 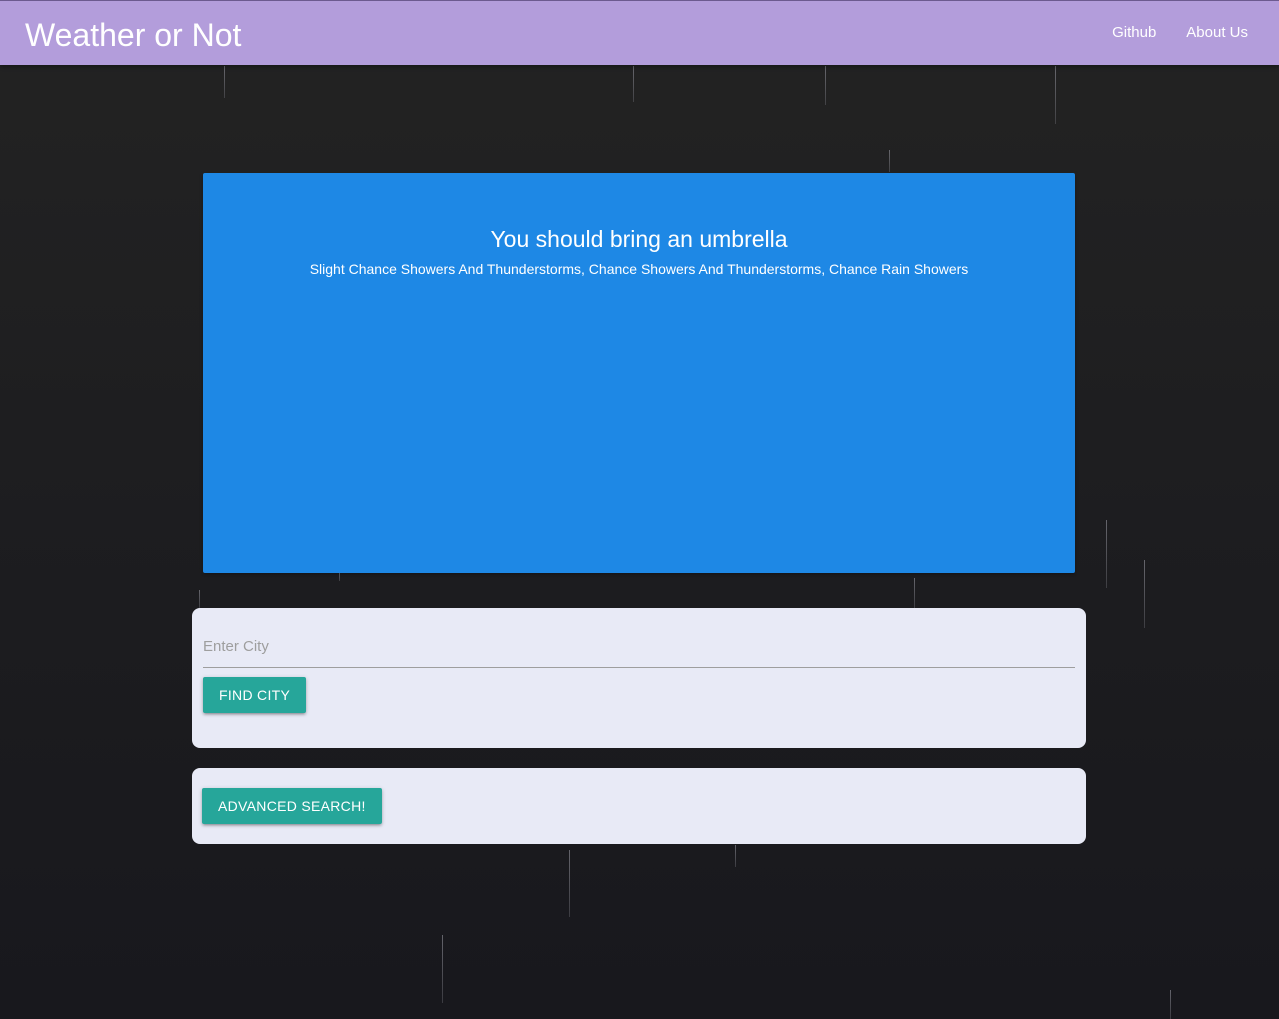 What do you see at coordinates (255, 695) in the screenshot?
I see `find-city-button: Find City` at bounding box center [255, 695].